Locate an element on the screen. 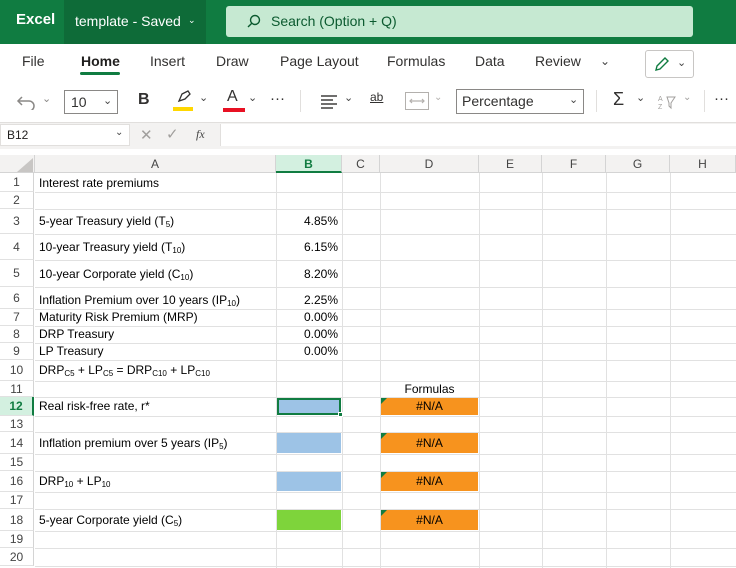  cell-b7: 0.00% is located at coordinates (307, 317).